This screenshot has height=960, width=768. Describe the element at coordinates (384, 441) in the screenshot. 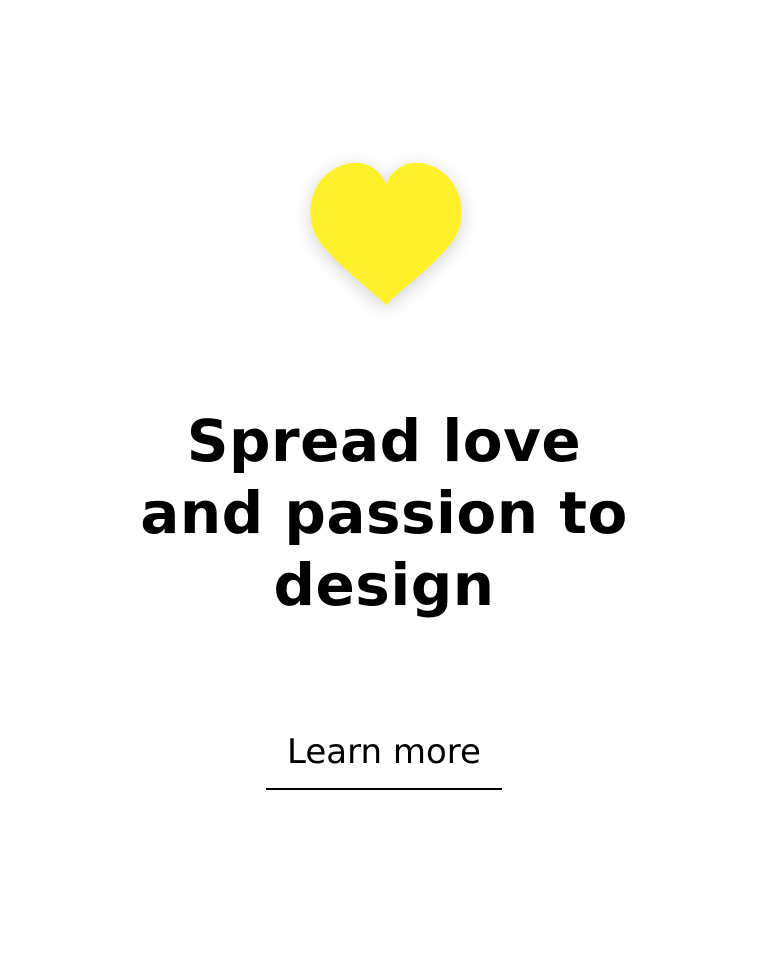

I see `headline-line-1: Spread love` at that location.